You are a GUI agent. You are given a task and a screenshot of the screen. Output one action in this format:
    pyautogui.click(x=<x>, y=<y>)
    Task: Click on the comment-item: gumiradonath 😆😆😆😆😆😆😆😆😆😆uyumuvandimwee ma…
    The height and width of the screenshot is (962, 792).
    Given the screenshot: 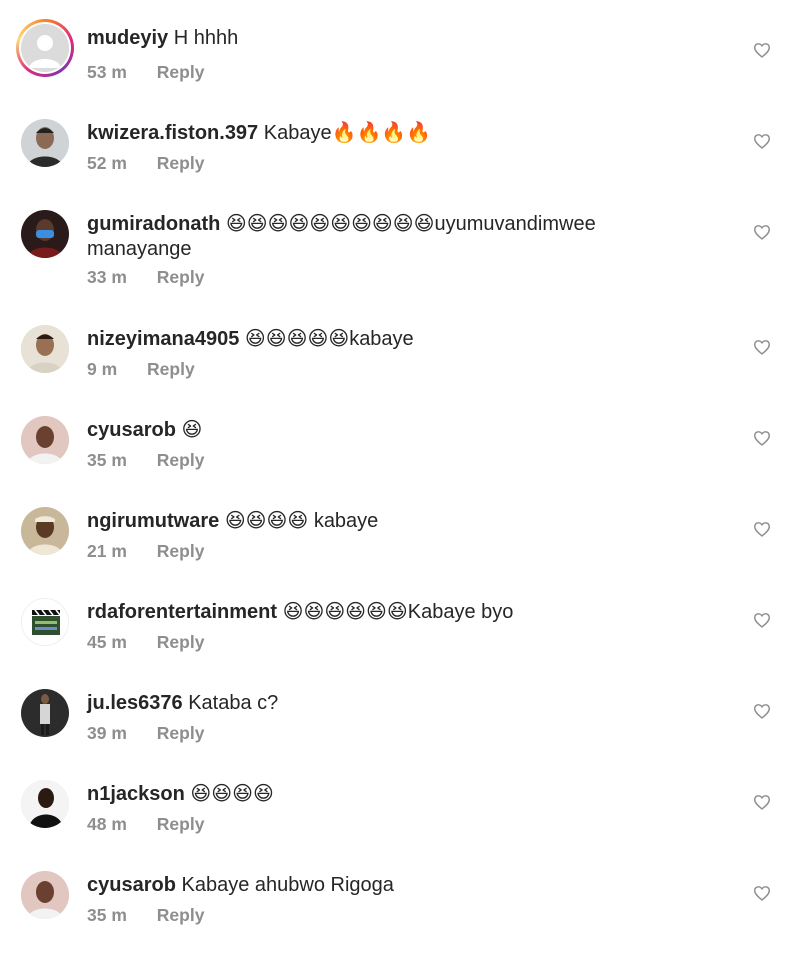 What is the action you would take?
    pyautogui.click(x=396, y=255)
    